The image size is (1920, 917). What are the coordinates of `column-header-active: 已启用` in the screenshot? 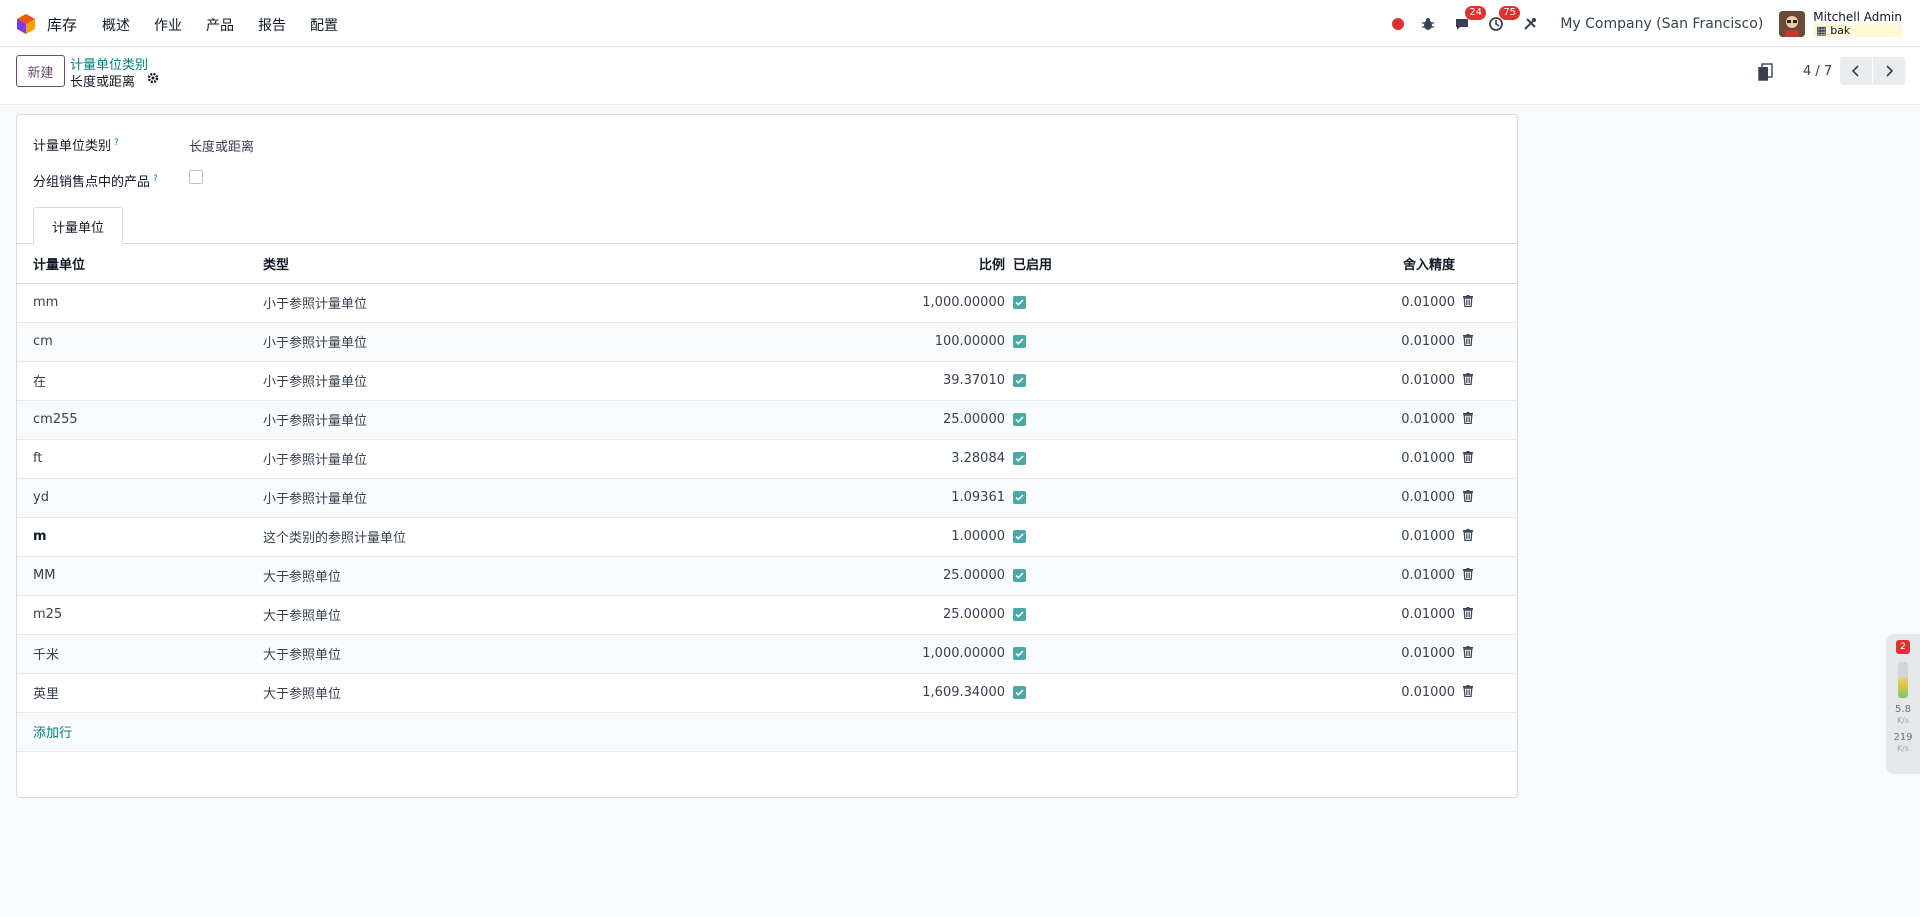 It's located at (1043, 264).